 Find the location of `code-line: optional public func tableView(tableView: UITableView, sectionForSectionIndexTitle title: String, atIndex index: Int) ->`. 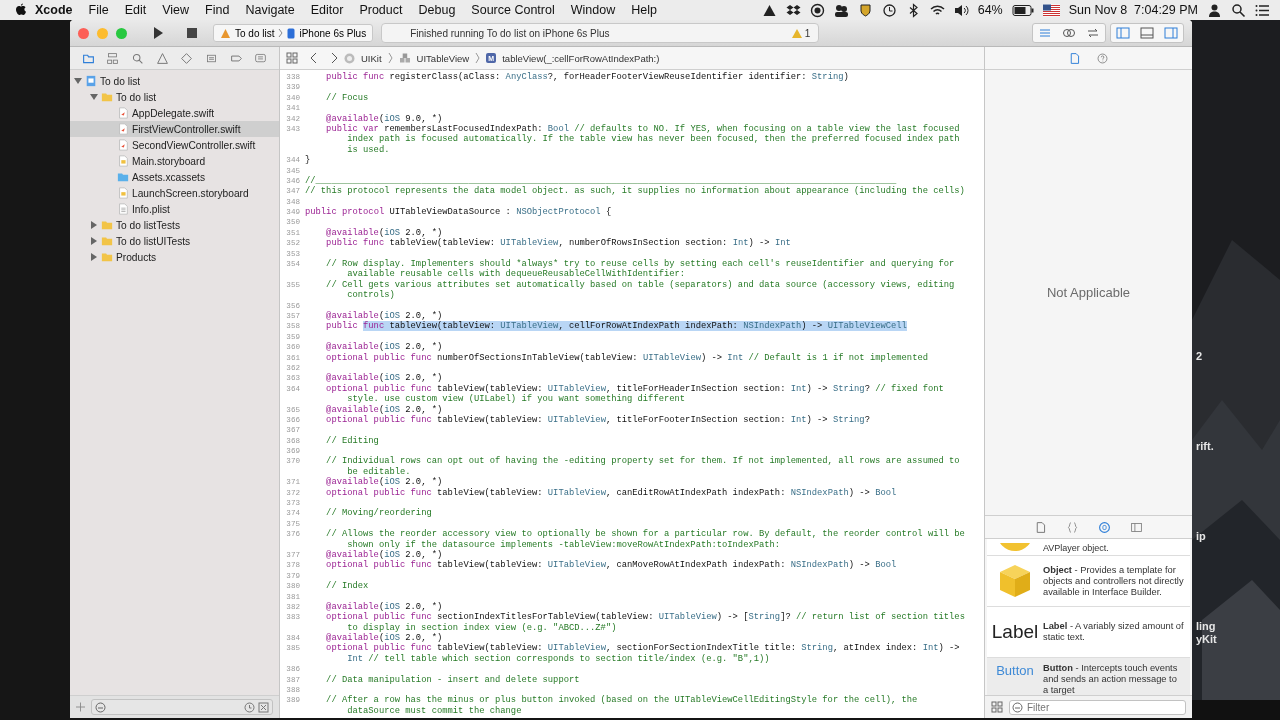

code-line: optional public func tableView(tableView: UITableView, sectionForSectionIndexTitle title: String, atIndex index: Int) -> is located at coordinates (642, 648).